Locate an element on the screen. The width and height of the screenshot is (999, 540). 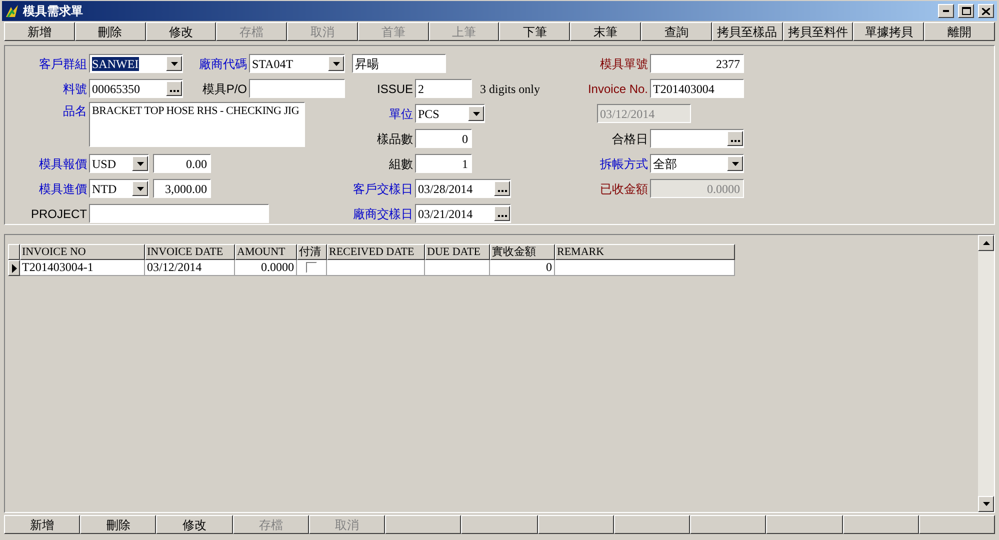
field-label: 模具進價 is located at coordinates (63, 189).